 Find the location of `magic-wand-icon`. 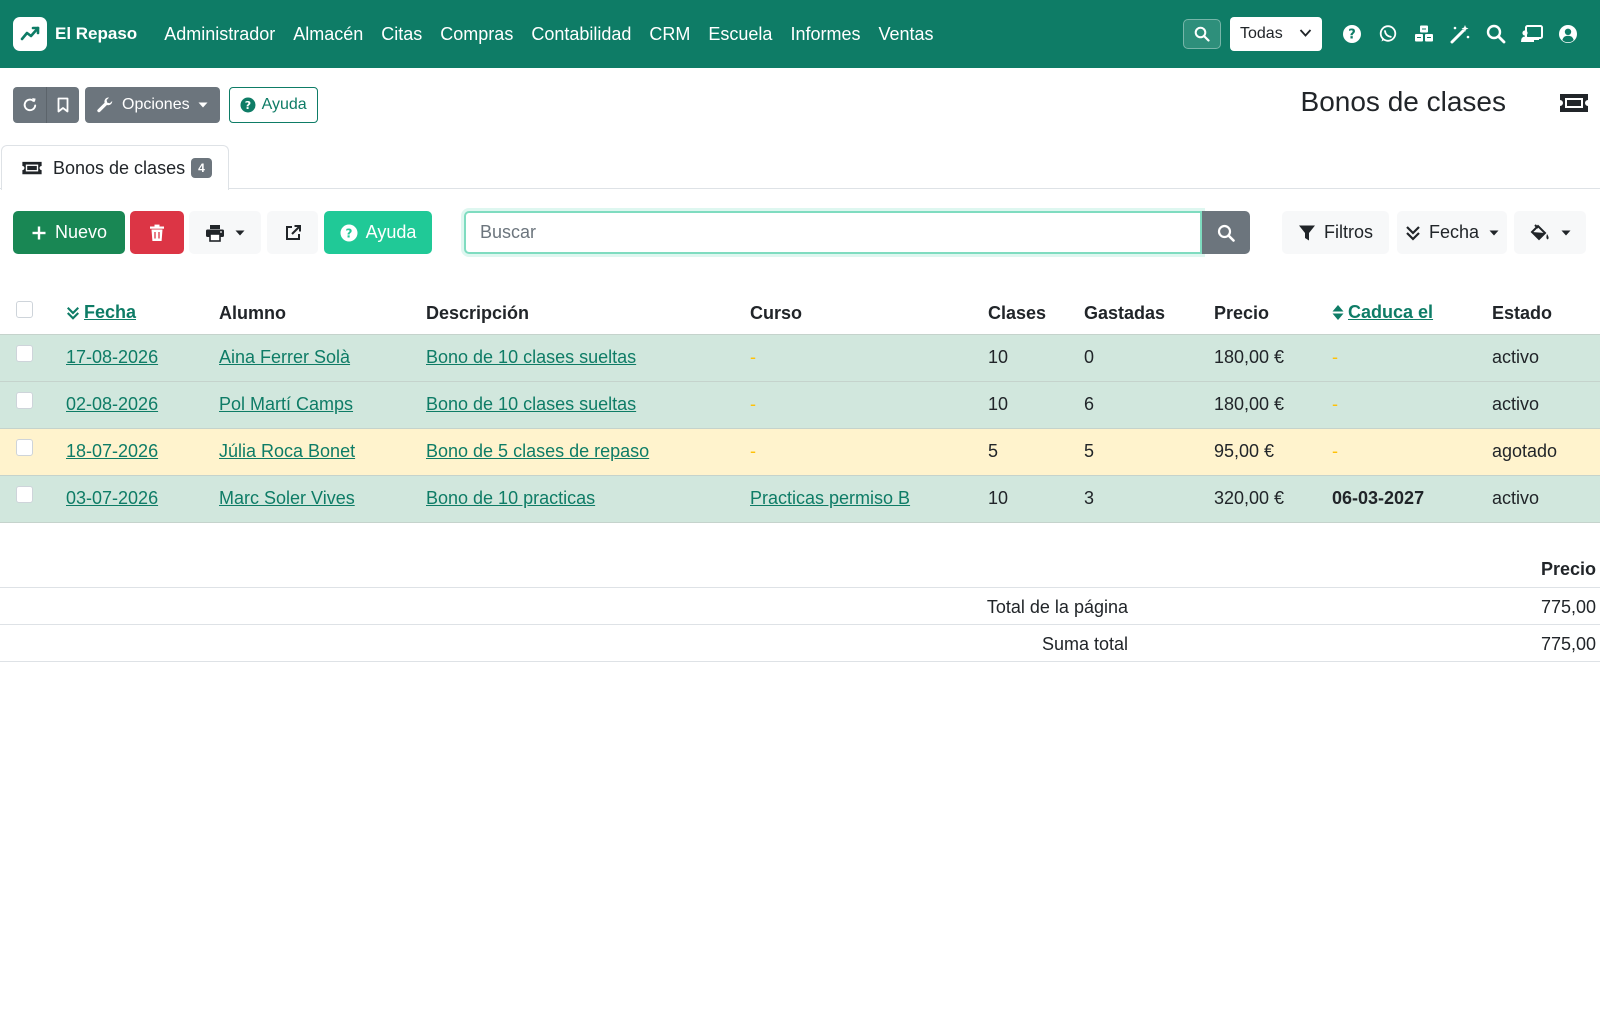

magic-wand-icon is located at coordinates (1460, 34).